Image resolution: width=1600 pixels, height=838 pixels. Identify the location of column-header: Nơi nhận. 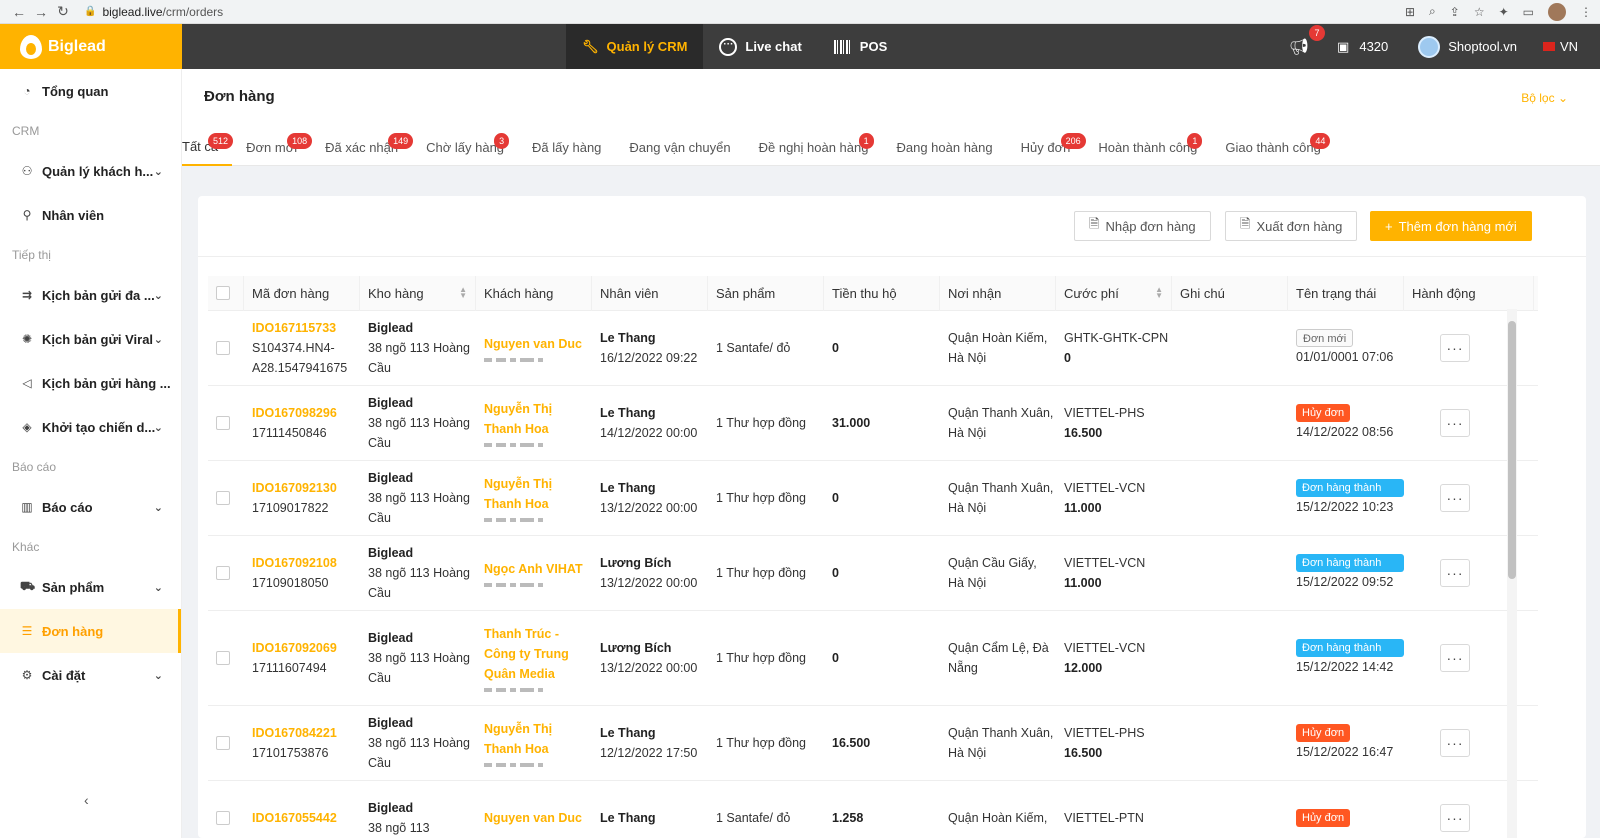
(998, 293).